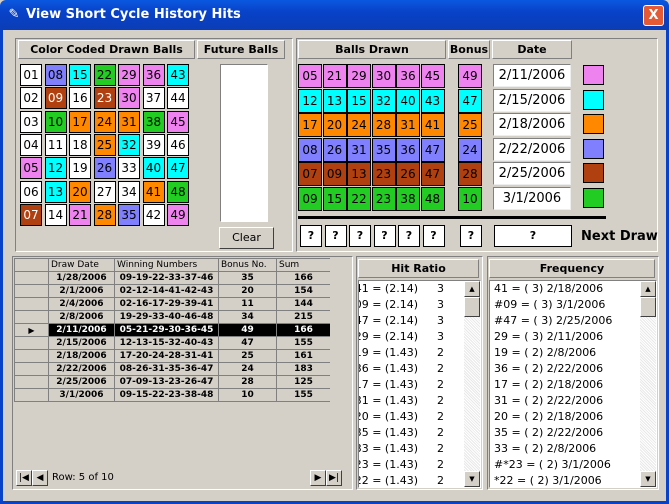 This screenshot has width=669, height=504. I want to click on table-row: 2/4/2006 02-16-17-29-39-41 11 144, so click(172, 304).